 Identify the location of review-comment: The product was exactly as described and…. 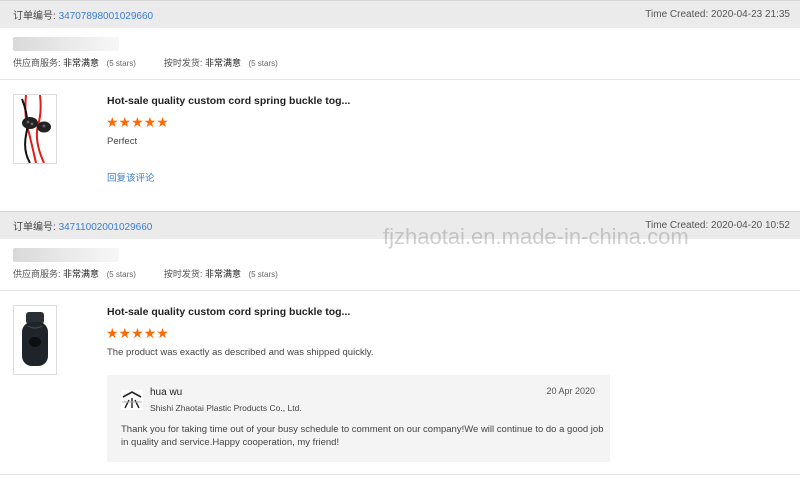
(240, 352).